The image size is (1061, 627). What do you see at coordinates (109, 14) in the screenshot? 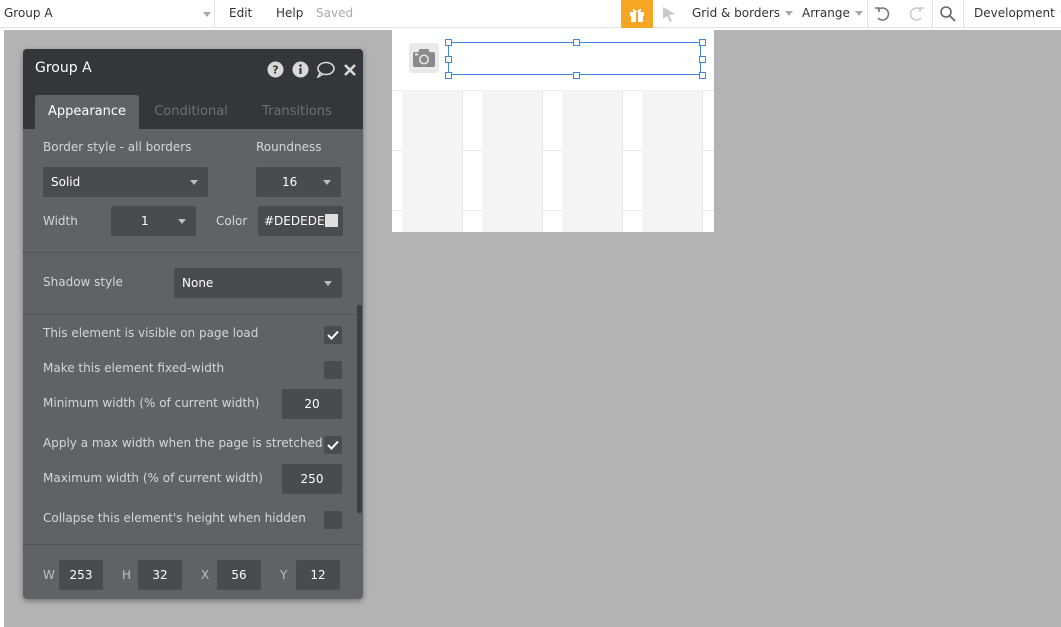
I see `element-selector-dropdown: Group A` at bounding box center [109, 14].